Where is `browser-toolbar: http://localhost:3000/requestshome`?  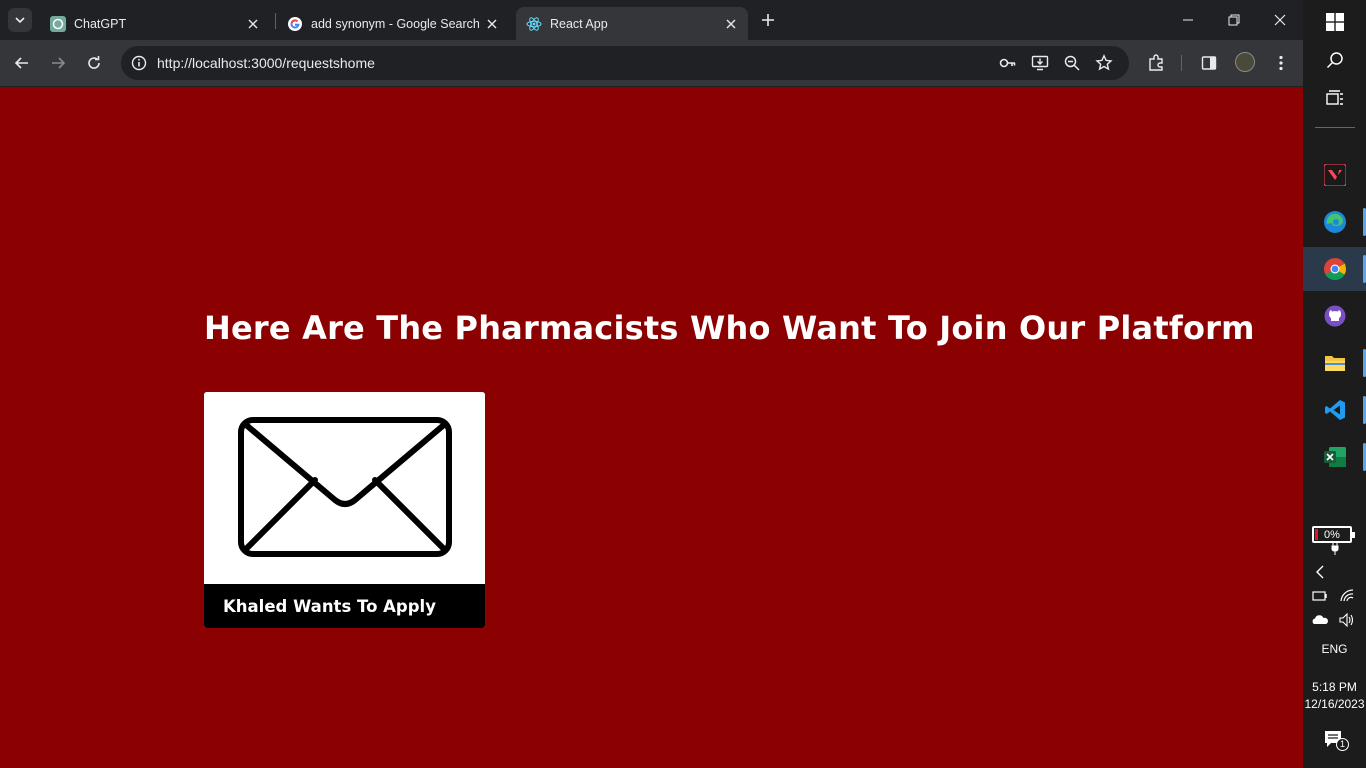
browser-toolbar: http://localhost:3000/requestshome is located at coordinates (651, 63).